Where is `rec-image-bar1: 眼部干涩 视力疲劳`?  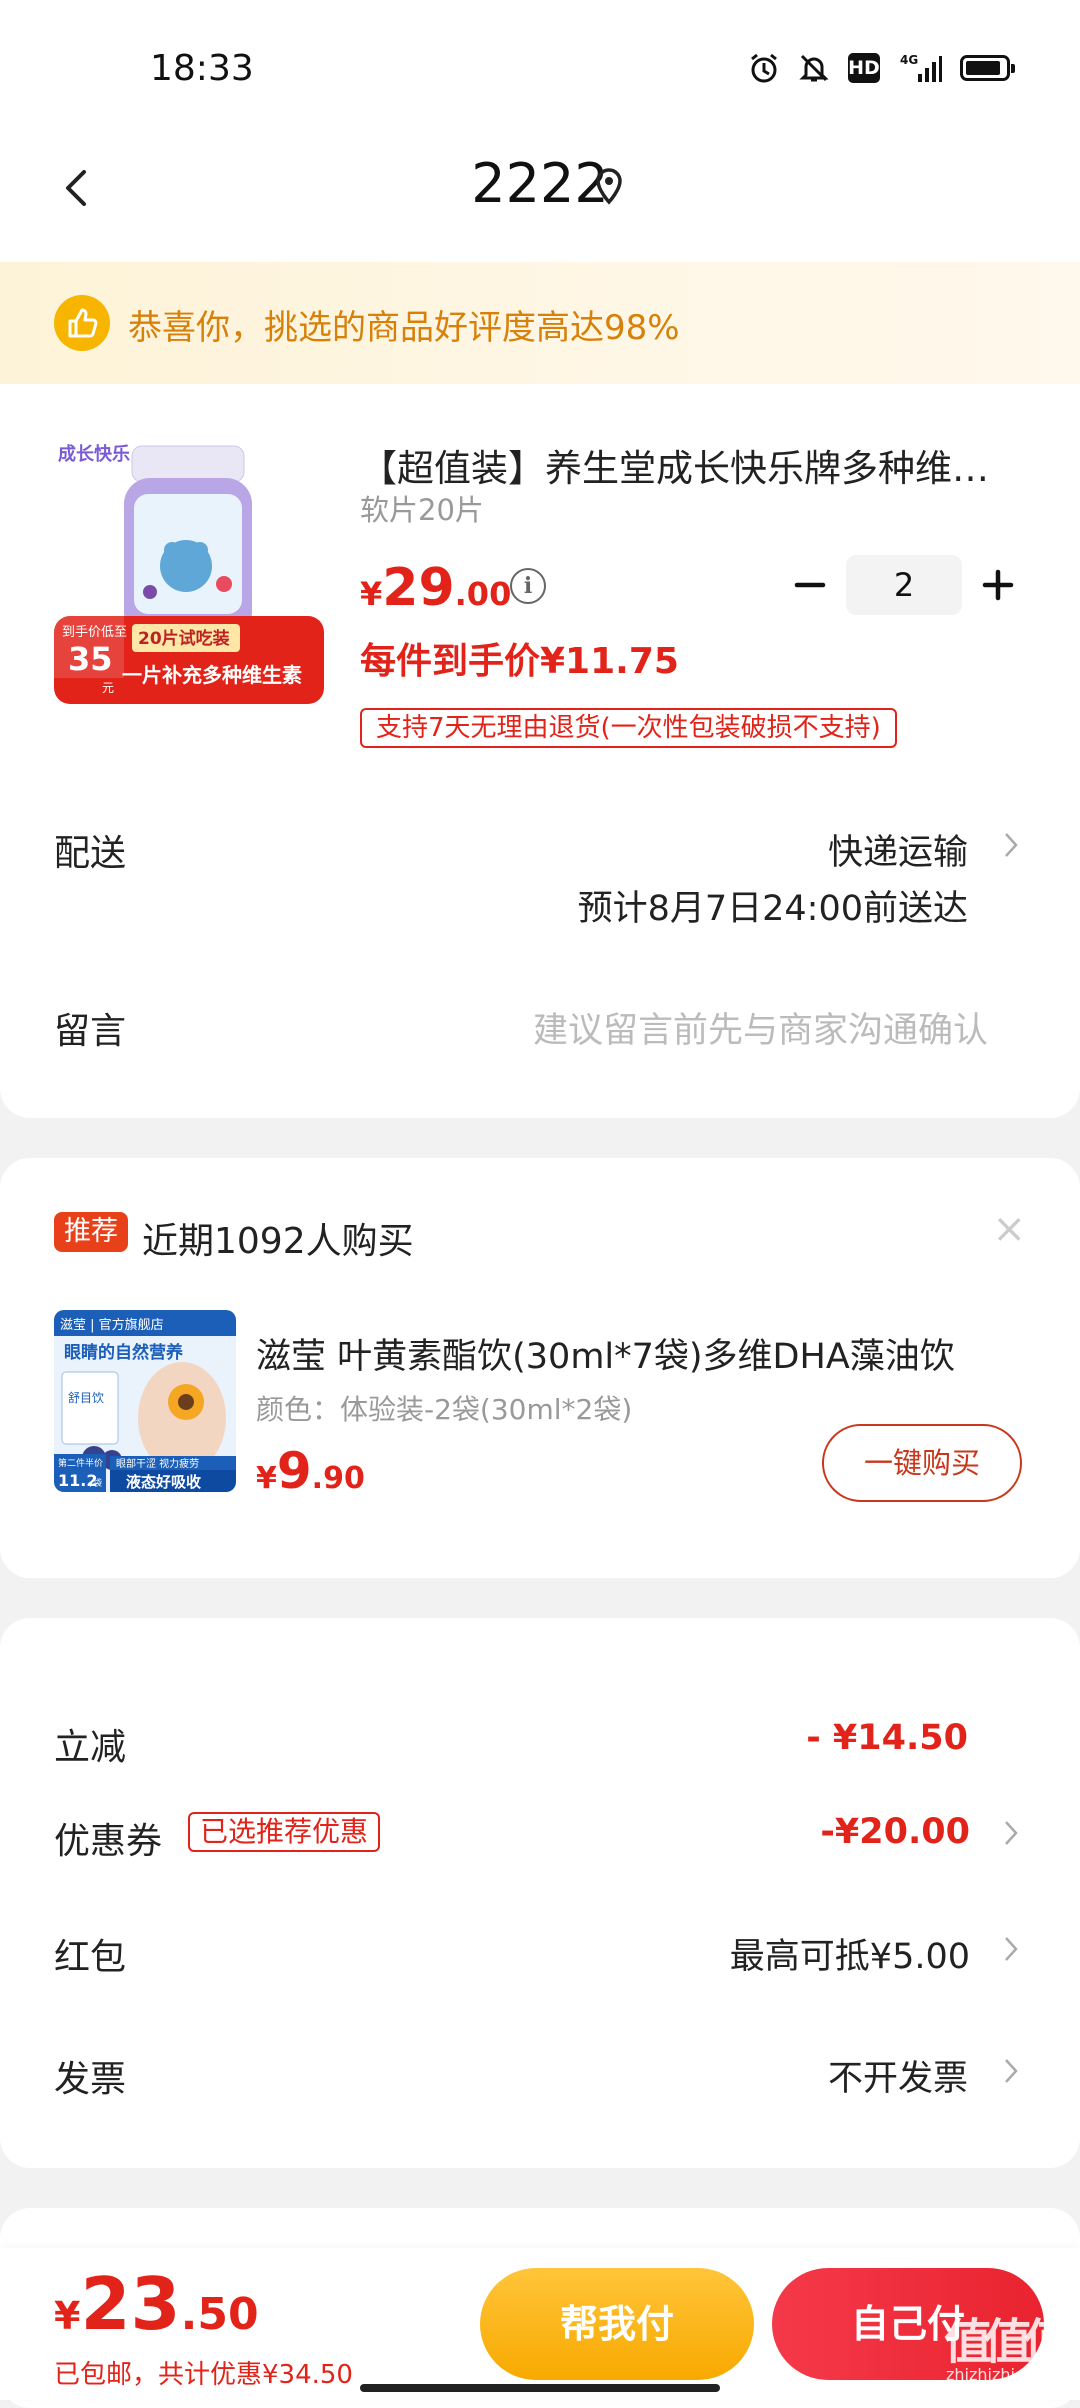 rec-image-bar1: 眼部干涩 视力疲劳 is located at coordinates (157, 1463).